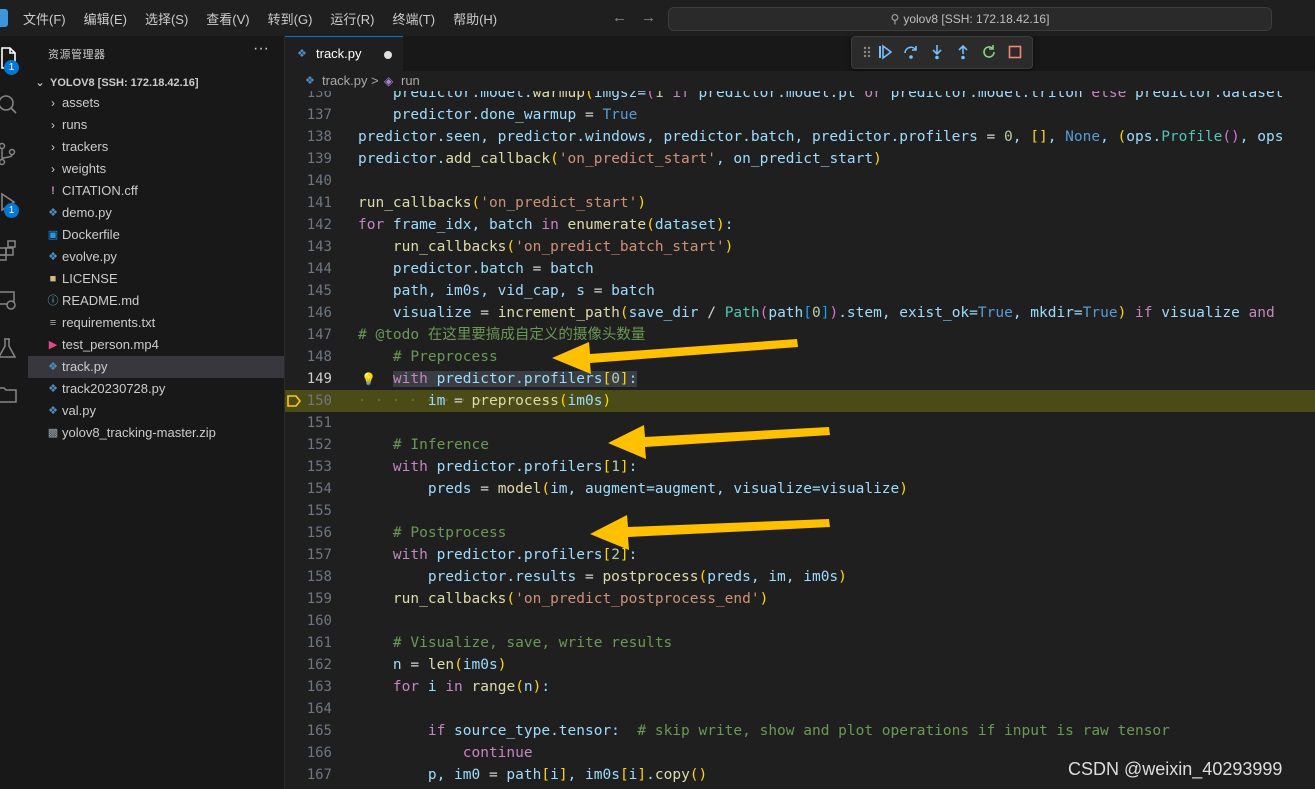  I want to click on tree-item-label: val.py, so click(79, 410).